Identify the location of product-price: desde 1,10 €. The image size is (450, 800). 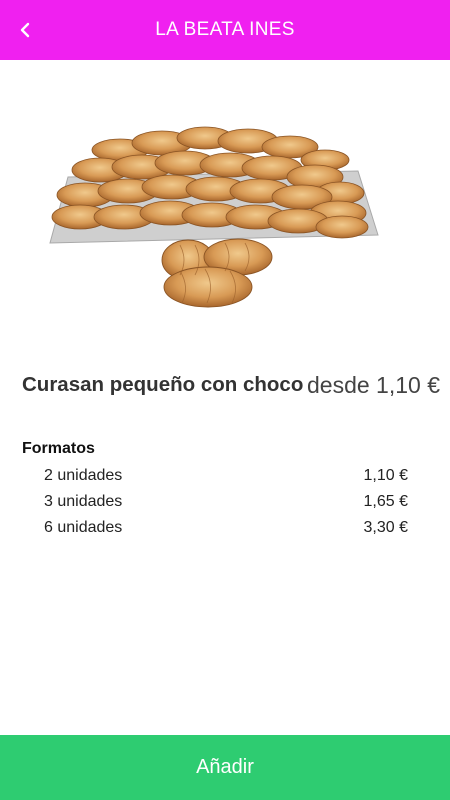
(374, 385).